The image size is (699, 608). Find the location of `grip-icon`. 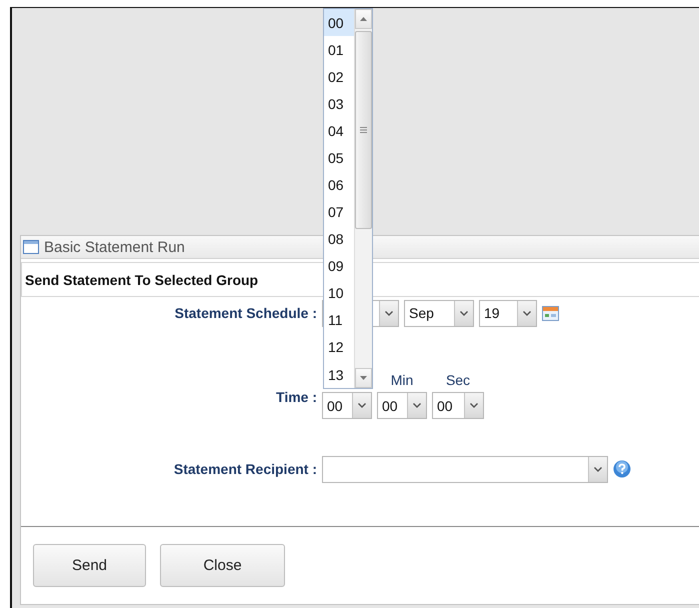

grip-icon is located at coordinates (363, 130).